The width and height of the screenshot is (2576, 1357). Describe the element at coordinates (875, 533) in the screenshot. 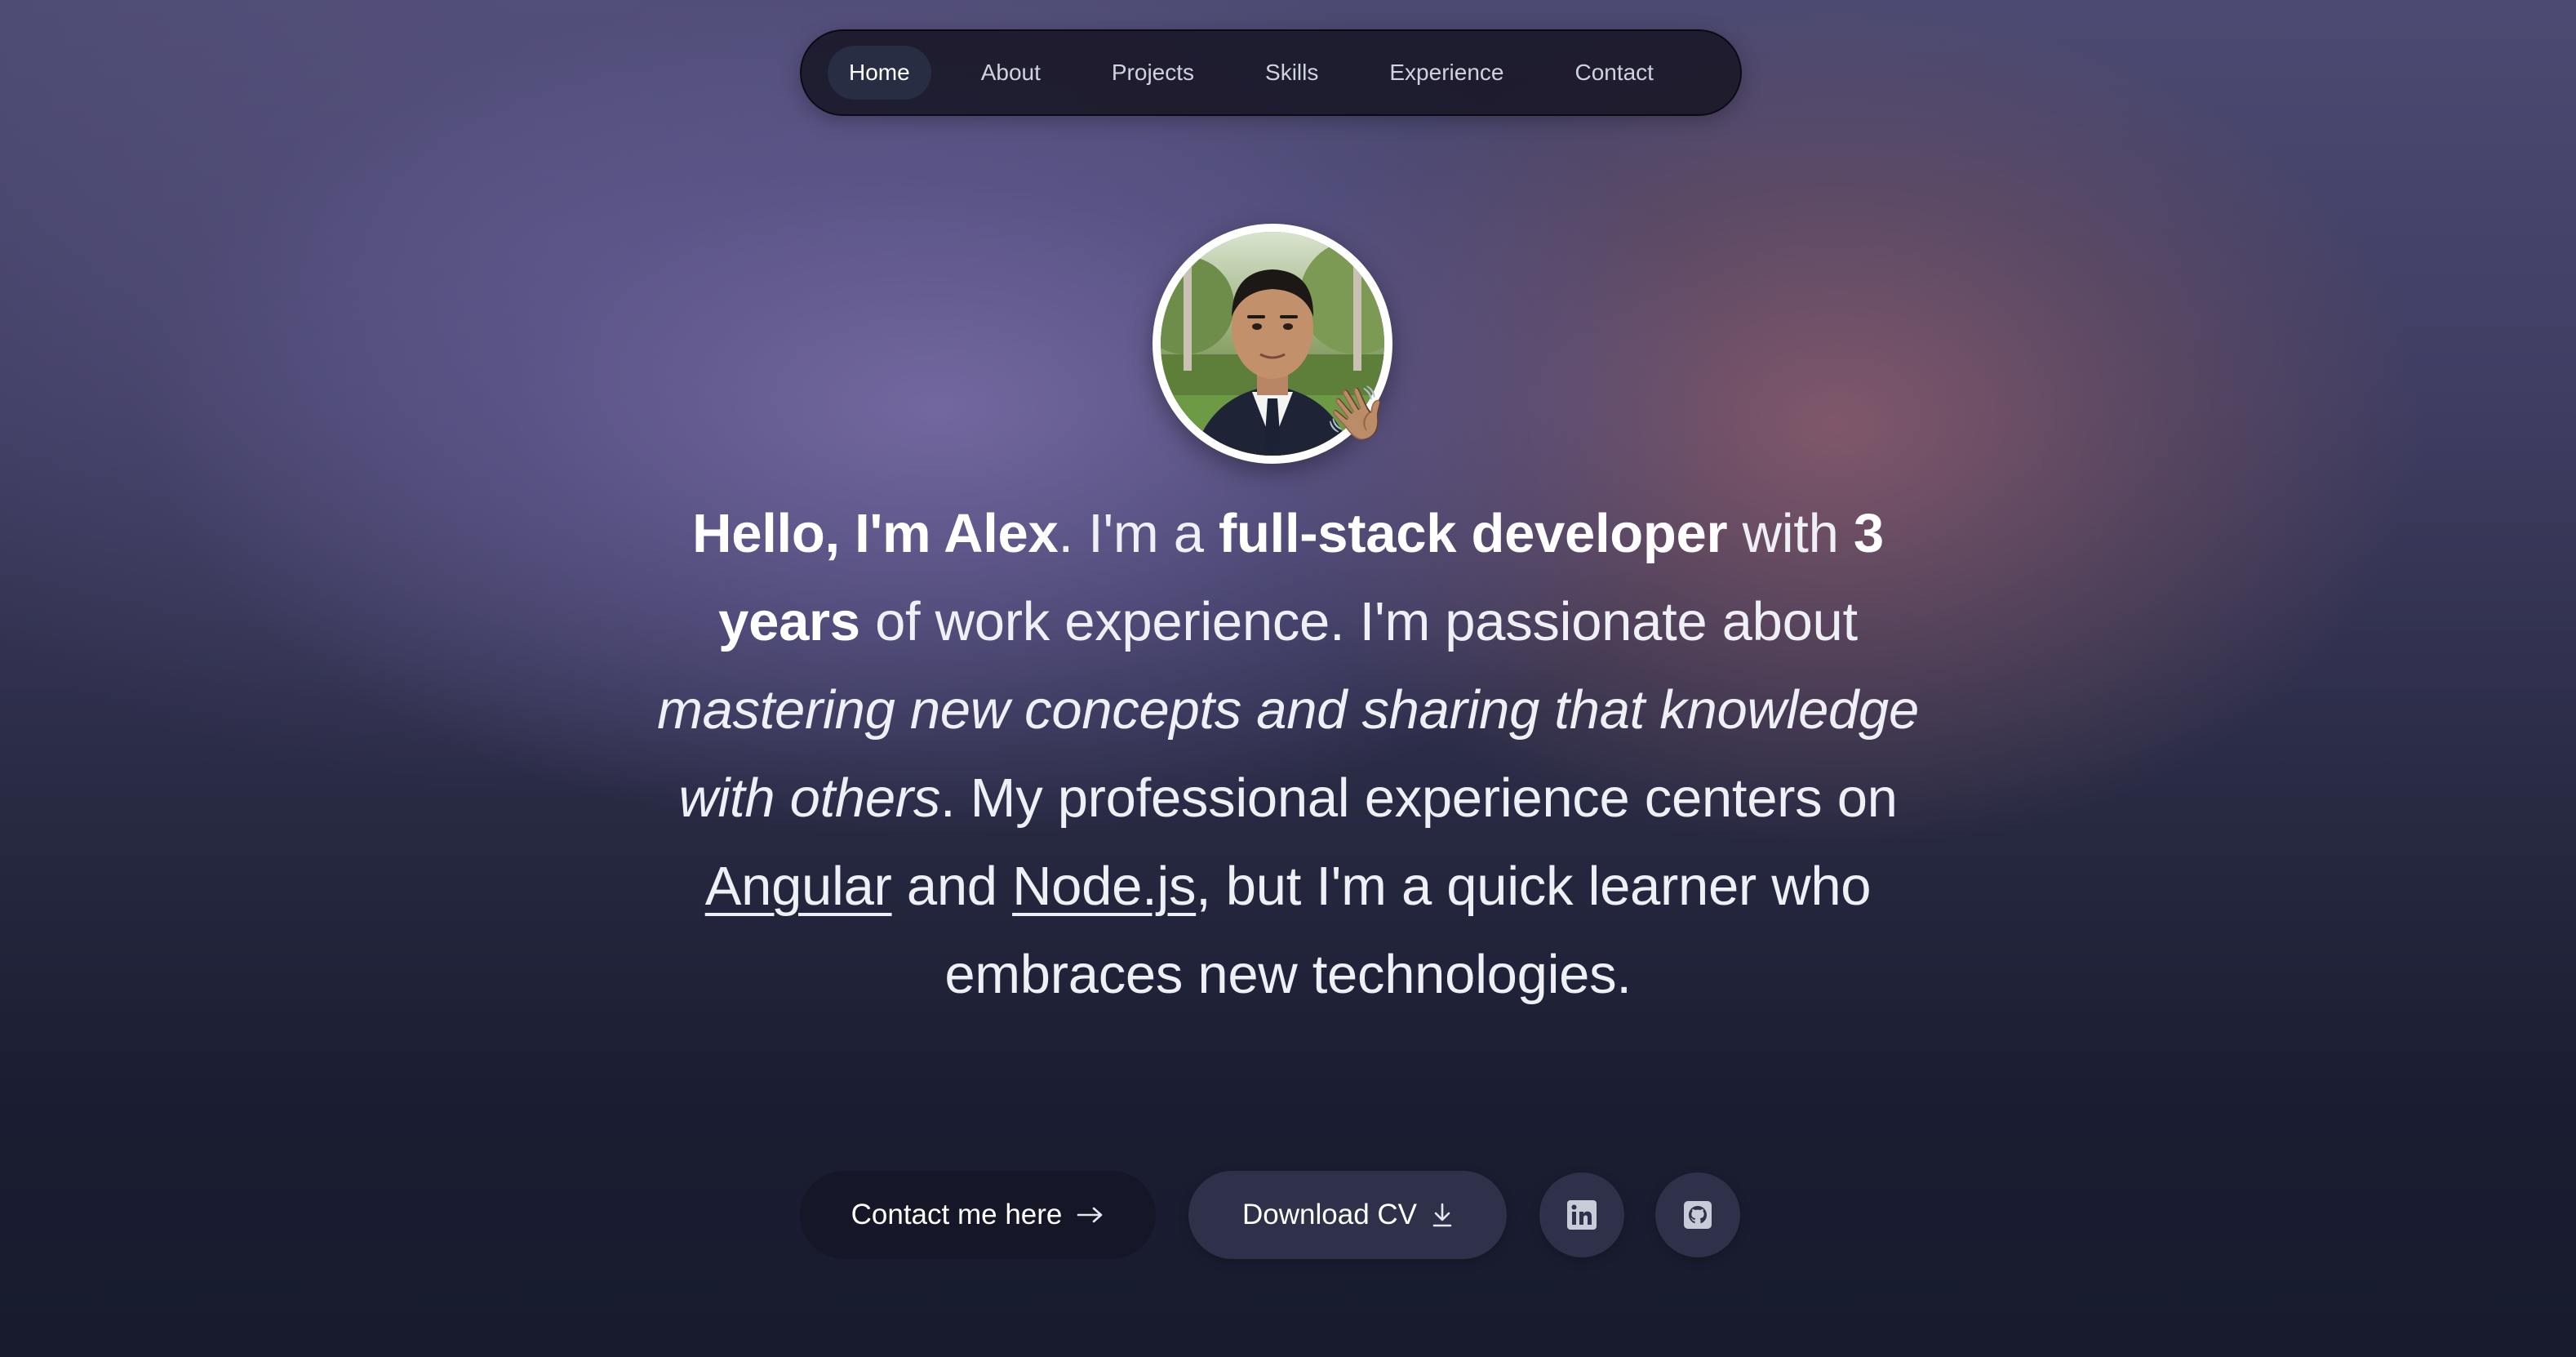

I see `intro-greeting: Hello, I'm Alex` at that location.